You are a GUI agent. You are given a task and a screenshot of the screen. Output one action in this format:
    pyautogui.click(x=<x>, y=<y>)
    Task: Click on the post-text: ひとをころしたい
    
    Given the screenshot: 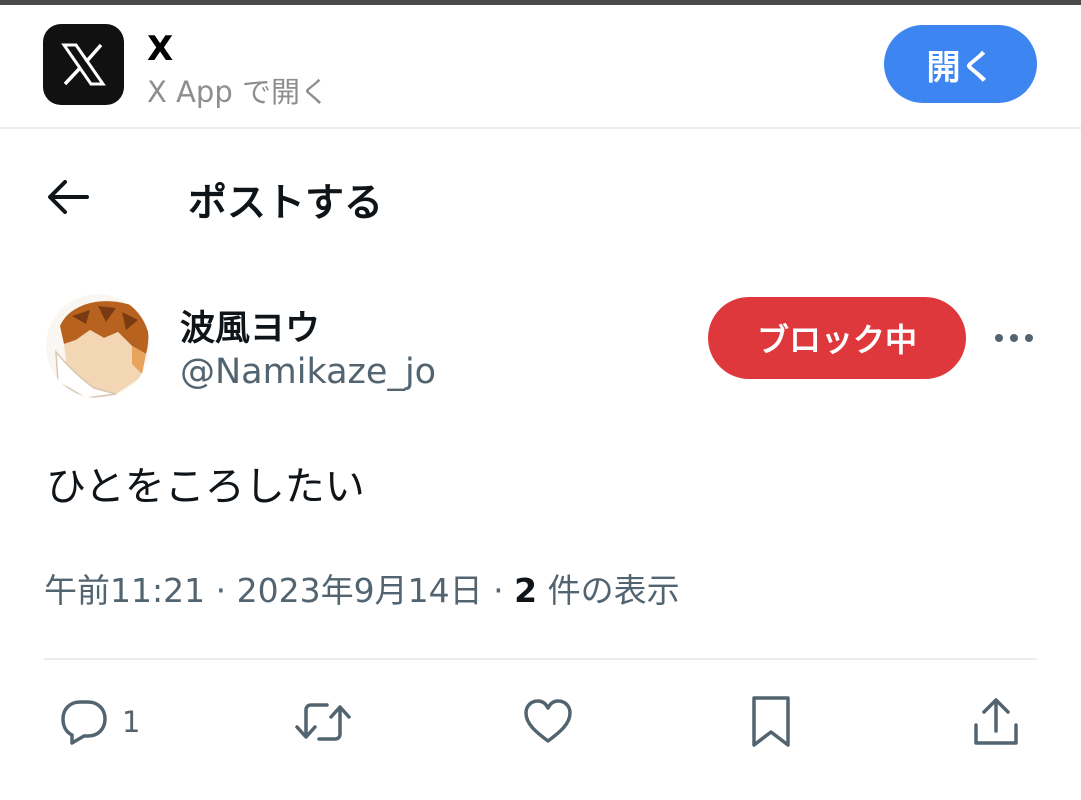 What is the action you would take?
    pyautogui.click(x=205, y=487)
    